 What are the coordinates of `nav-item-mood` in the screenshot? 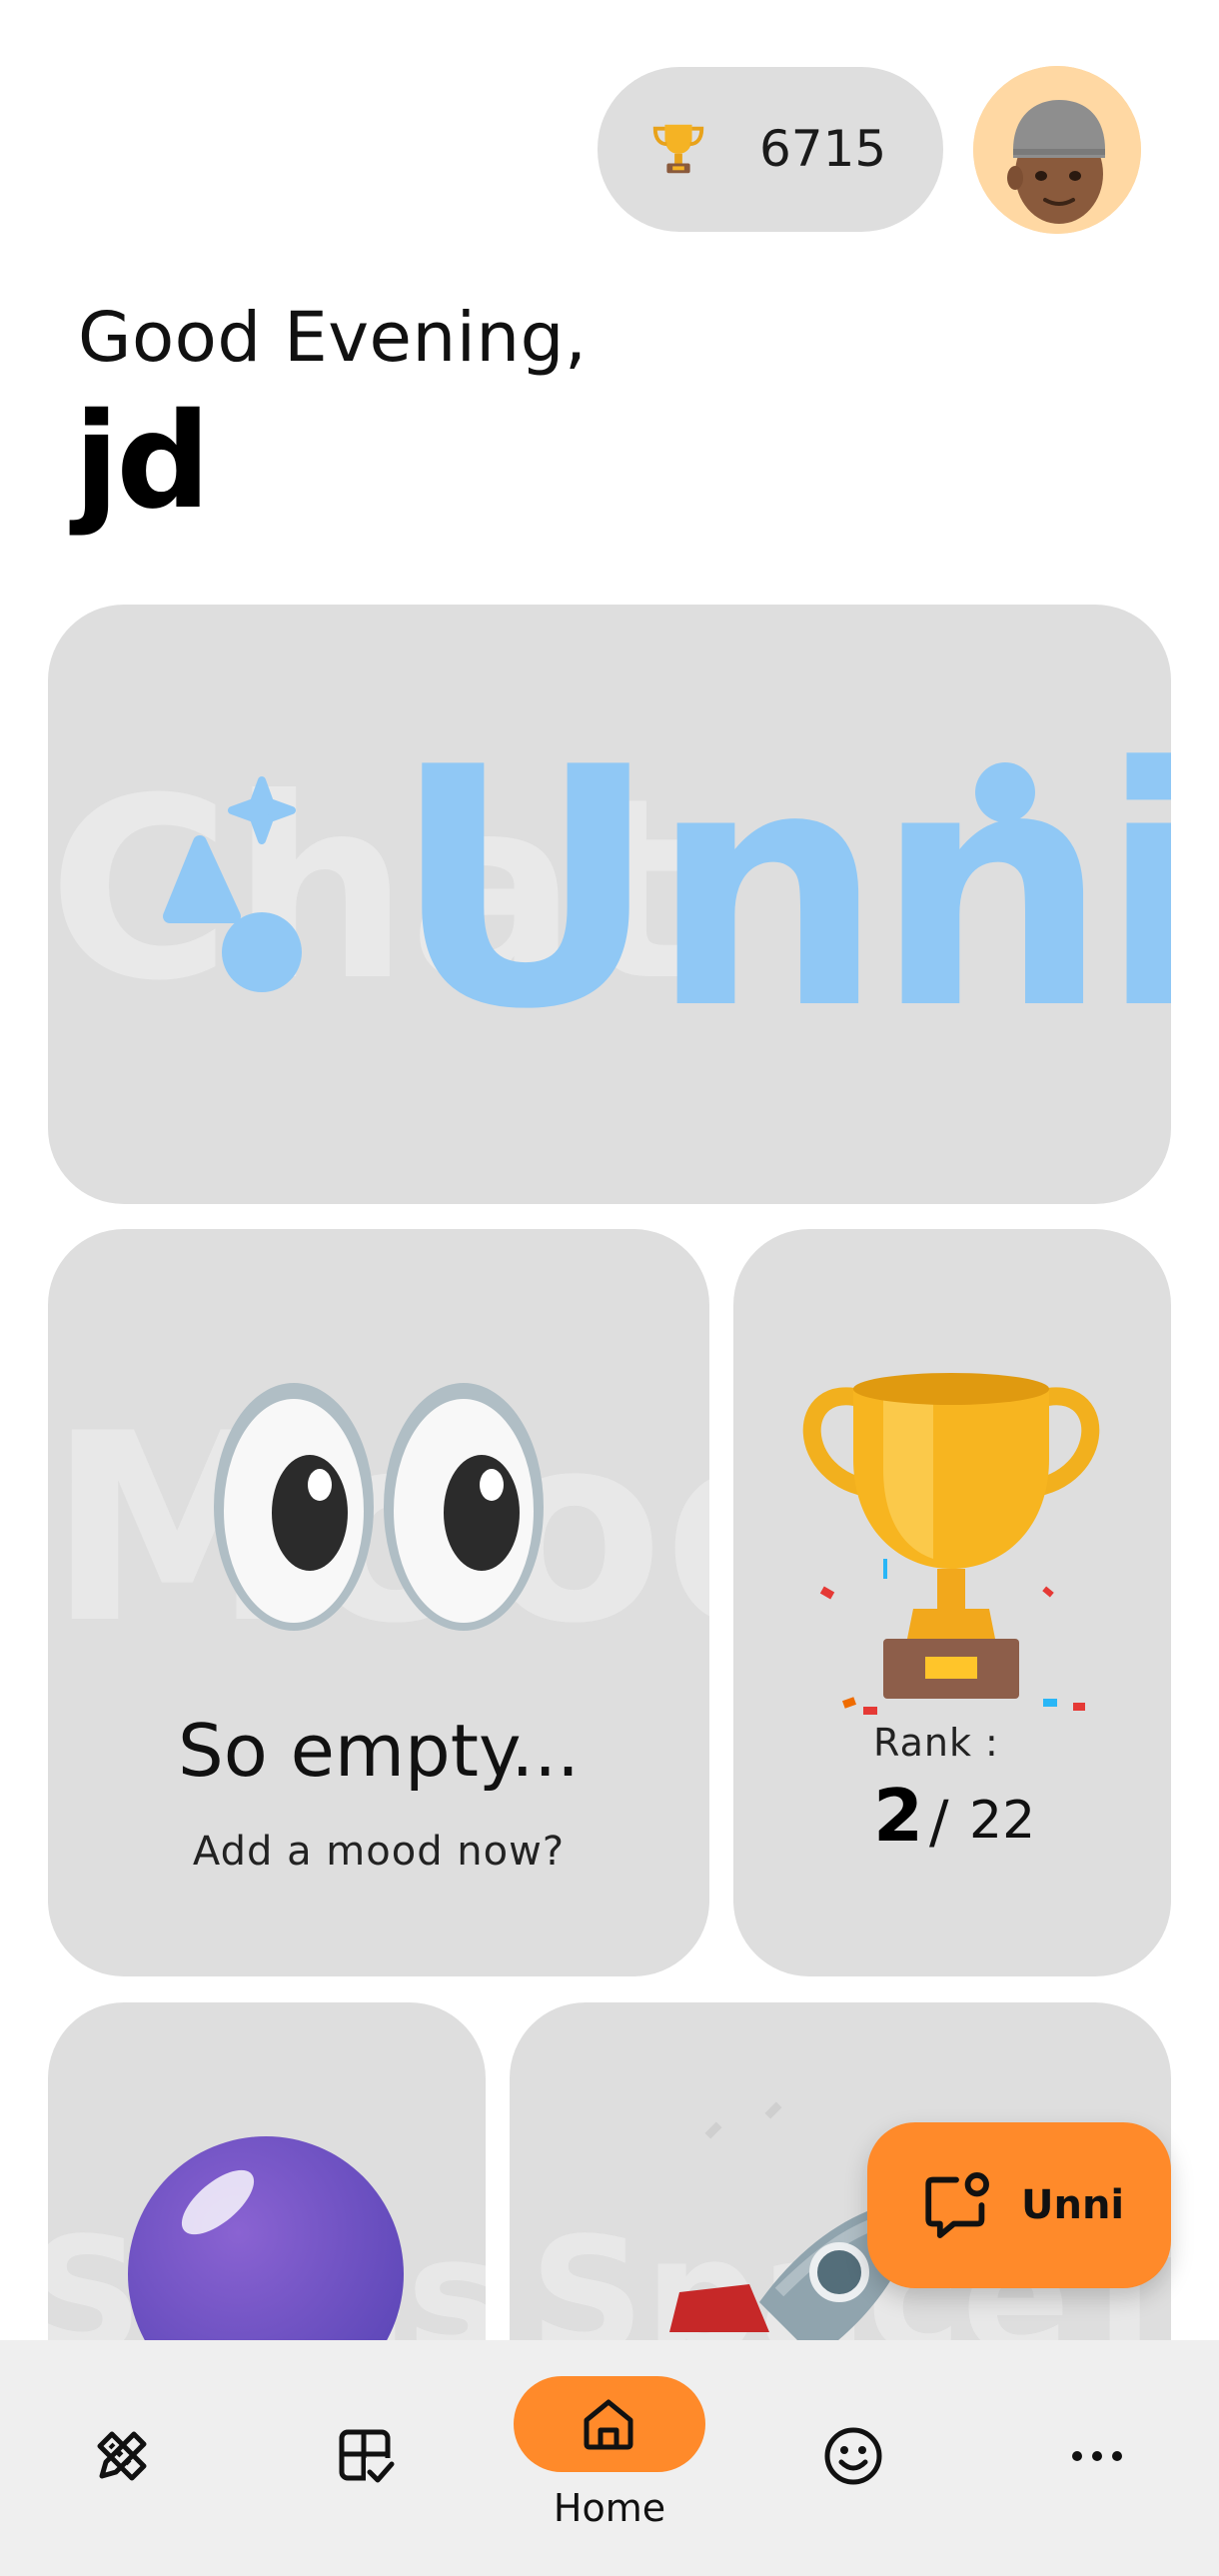 It's located at (853, 2458).